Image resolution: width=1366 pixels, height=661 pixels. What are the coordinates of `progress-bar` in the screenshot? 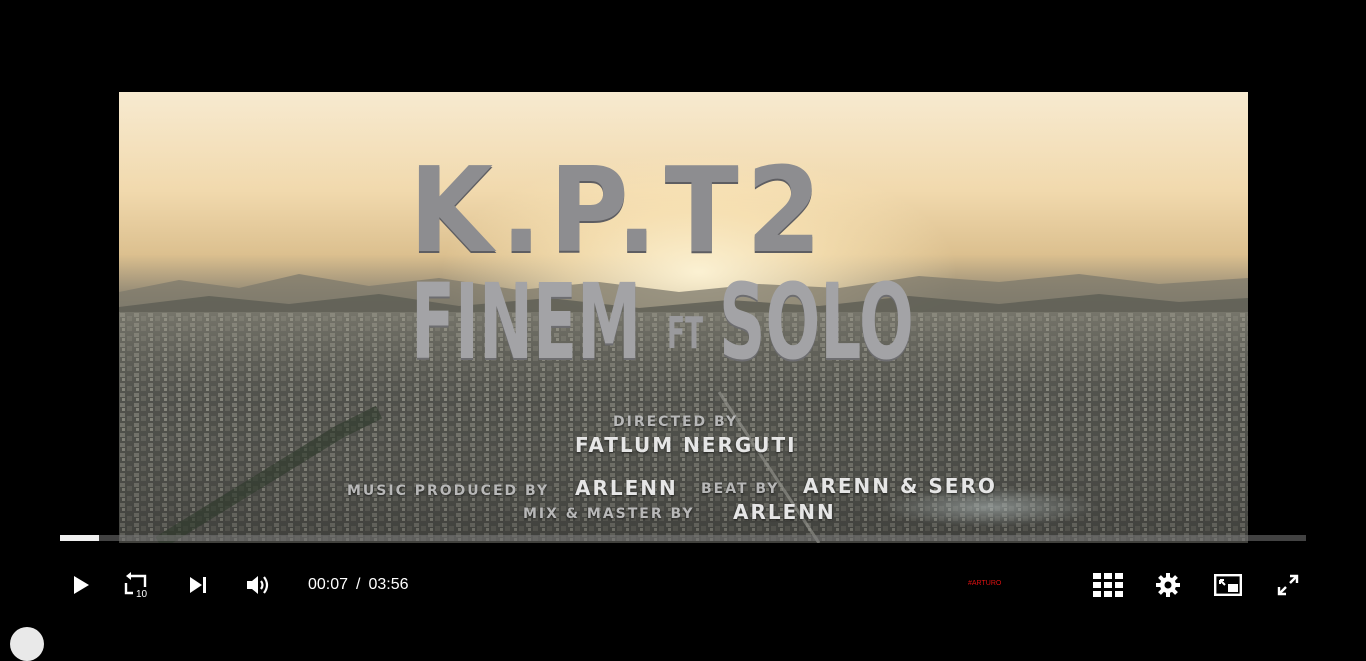 It's located at (683, 538).